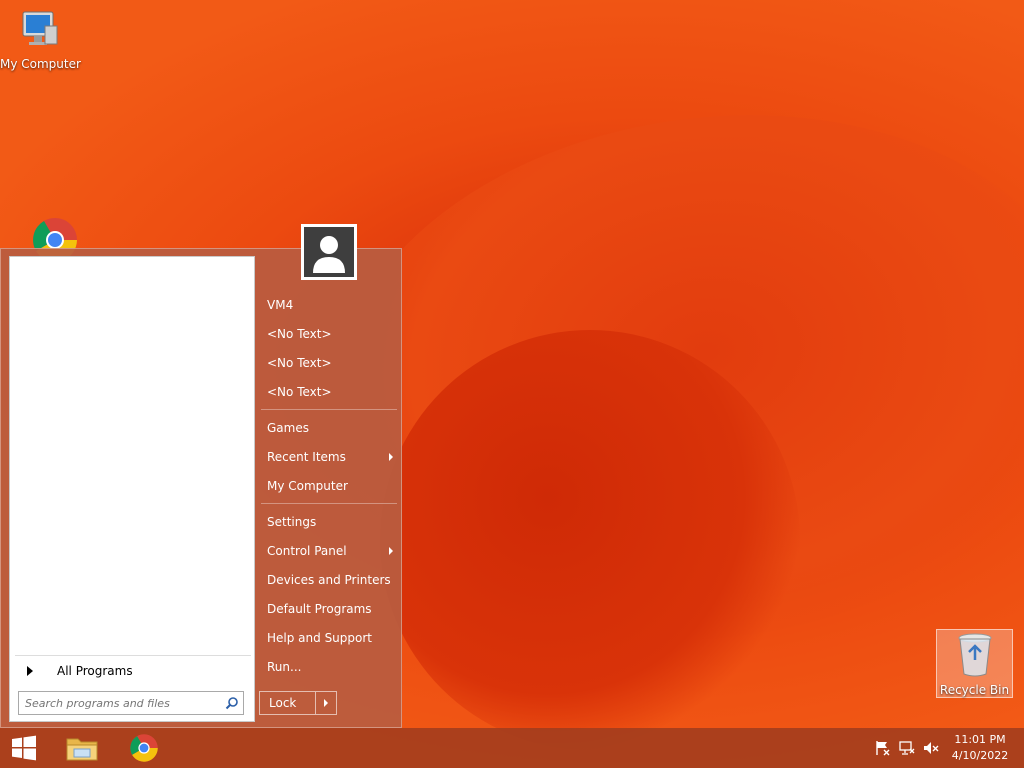 The height and width of the screenshot is (768, 1024). What do you see at coordinates (306, 456) in the screenshot?
I see `menu-item-label: Recent Items` at bounding box center [306, 456].